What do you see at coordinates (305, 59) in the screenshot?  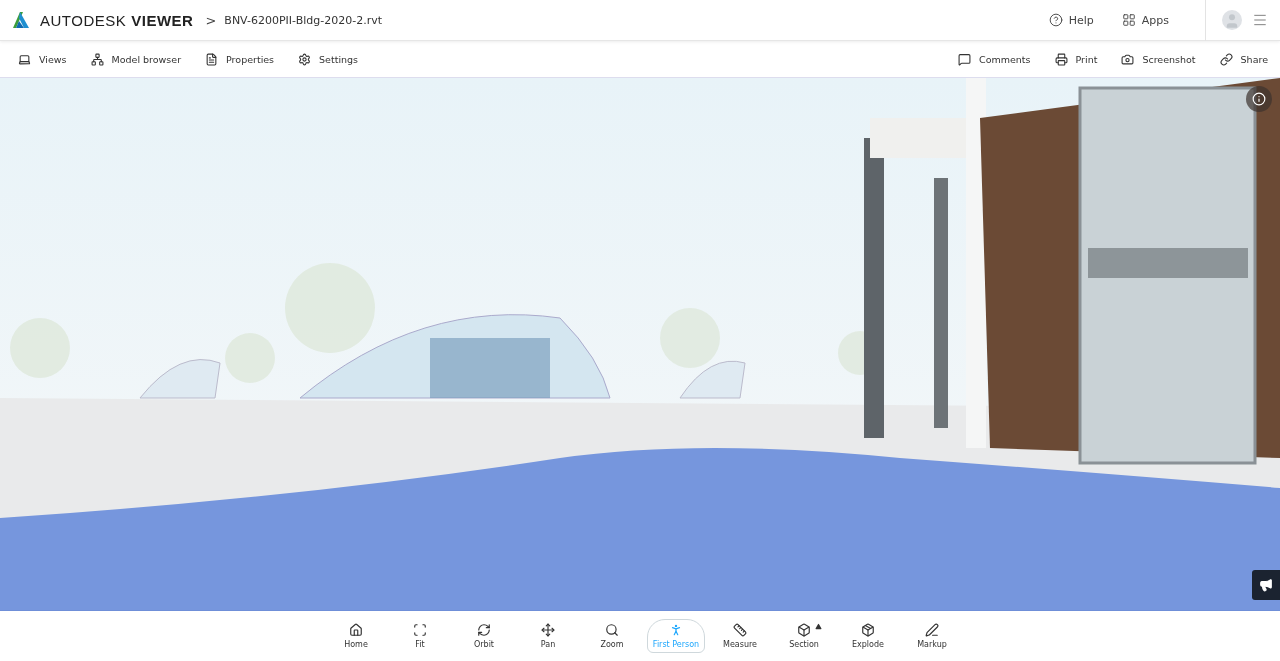 I see `settings-icon` at bounding box center [305, 59].